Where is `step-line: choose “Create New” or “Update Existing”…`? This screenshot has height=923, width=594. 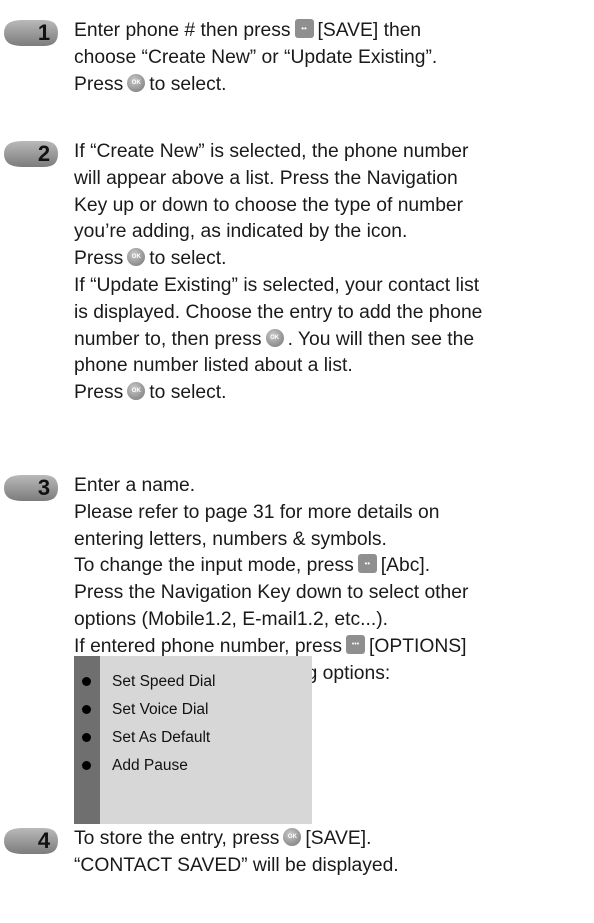
step-line: choose “Create New” or “Update Existing”… is located at coordinates (331, 58).